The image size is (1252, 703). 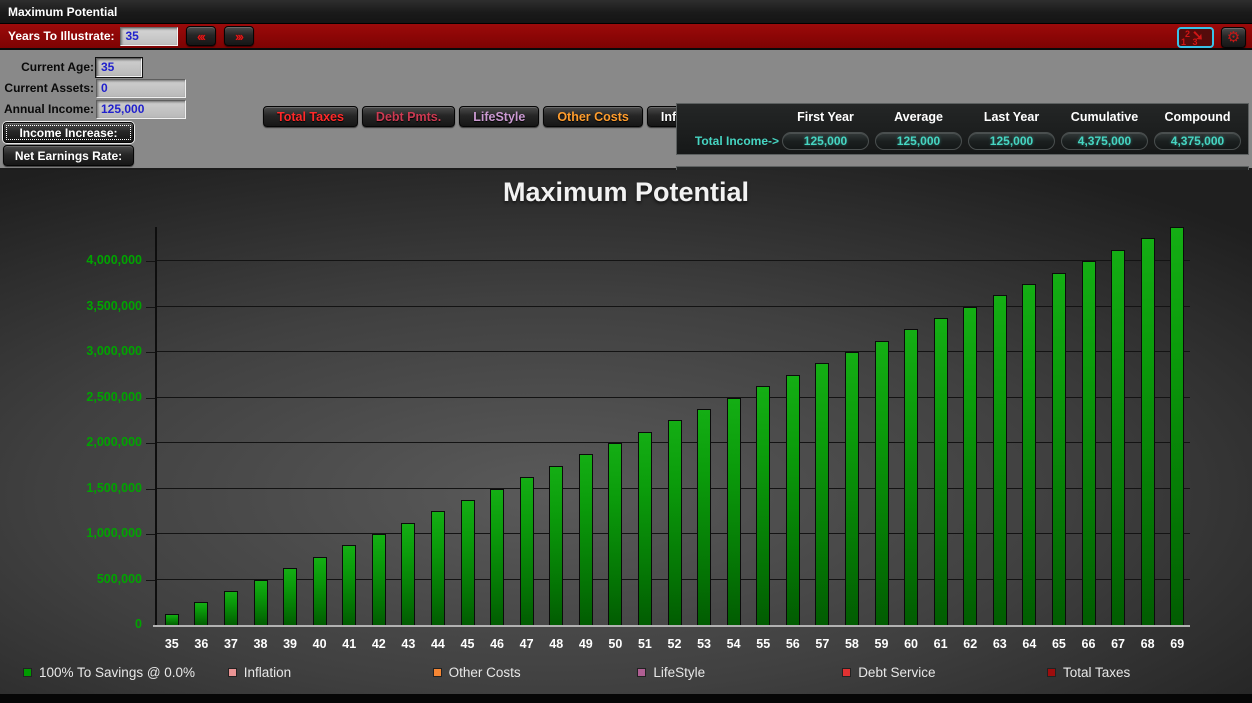 What do you see at coordinates (57, 67) in the screenshot?
I see `current-age-label: Current Age:` at bounding box center [57, 67].